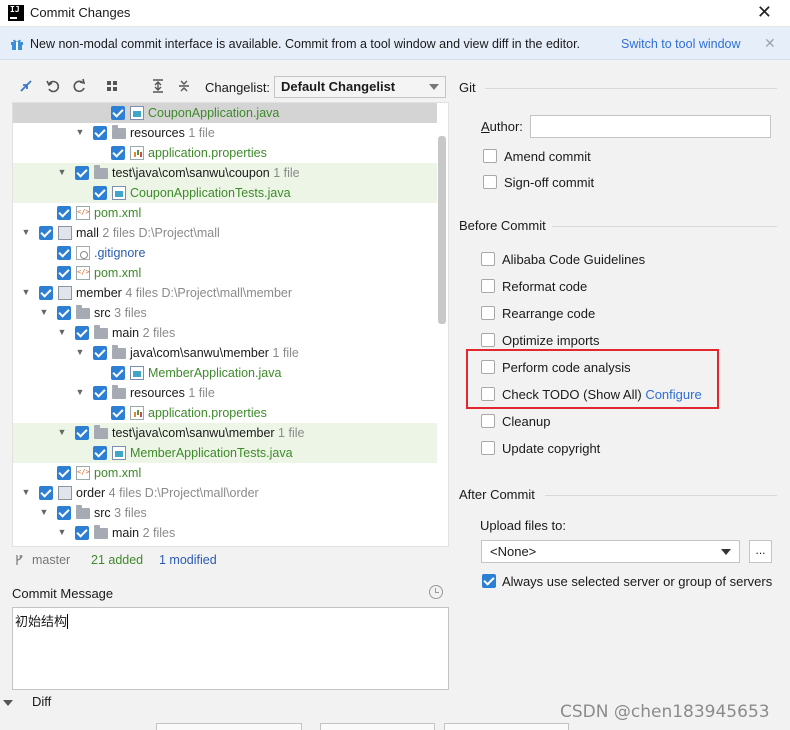 The width and height of the screenshot is (790, 730). What do you see at coordinates (53, 86) in the screenshot?
I see `undo-icon` at bounding box center [53, 86].